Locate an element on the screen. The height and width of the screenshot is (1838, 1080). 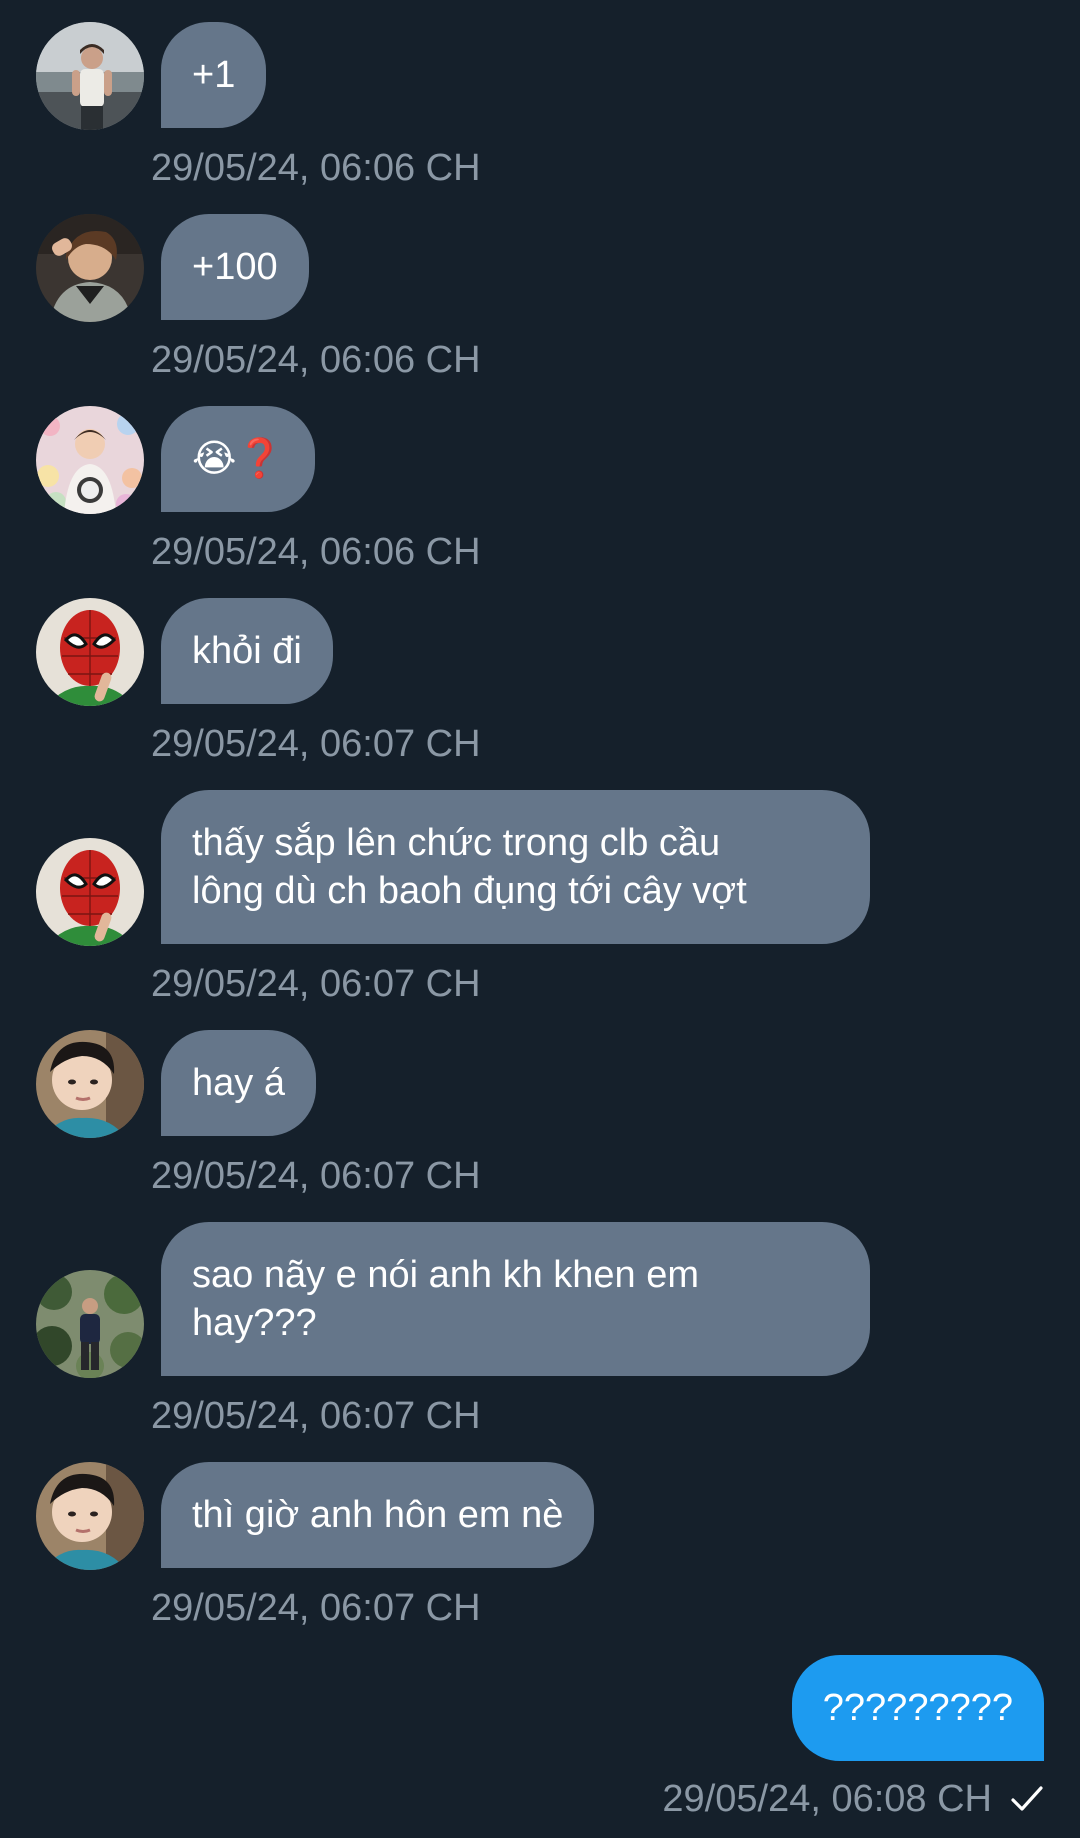
message-bubble: khỏi đi is located at coordinates (247, 651).